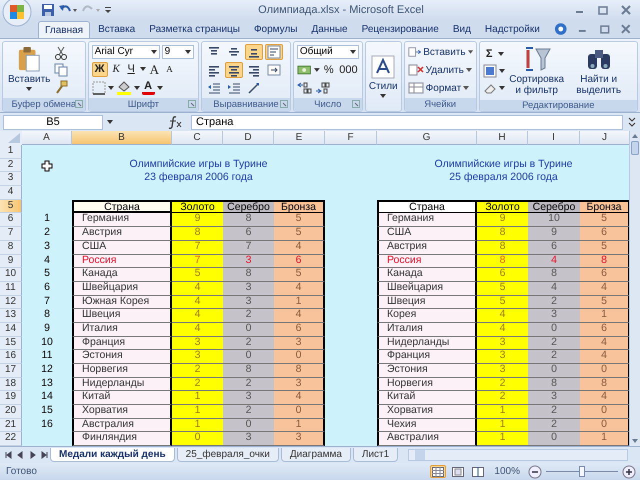 This screenshot has height=480, width=640. Describe the element at coordinates (11, 343) in the screenshot. I see `row-header: 15` at that location.